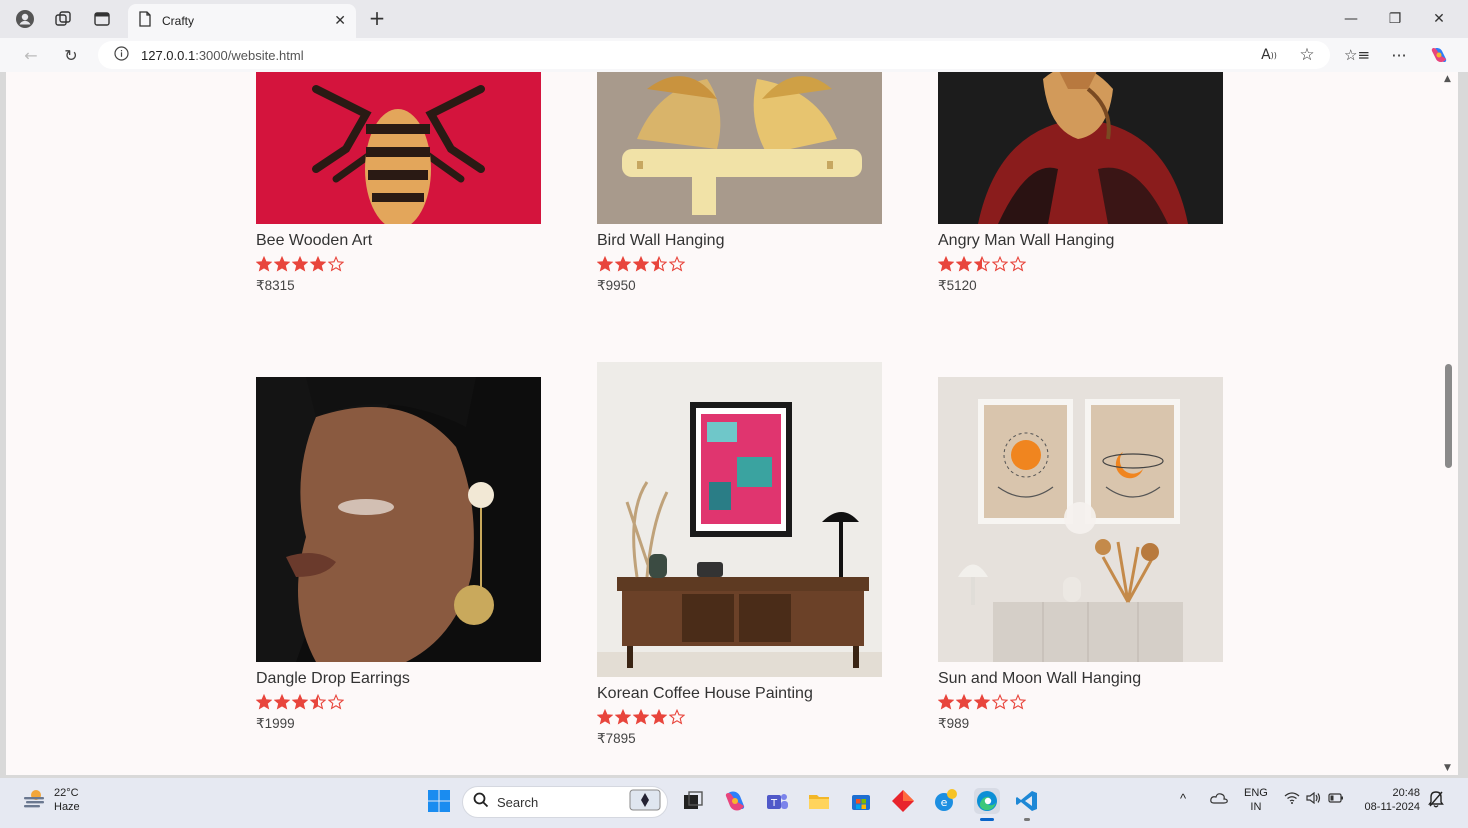  I want to click on product-card: Bee Wooden Art ₹8315, so click(398, 183).